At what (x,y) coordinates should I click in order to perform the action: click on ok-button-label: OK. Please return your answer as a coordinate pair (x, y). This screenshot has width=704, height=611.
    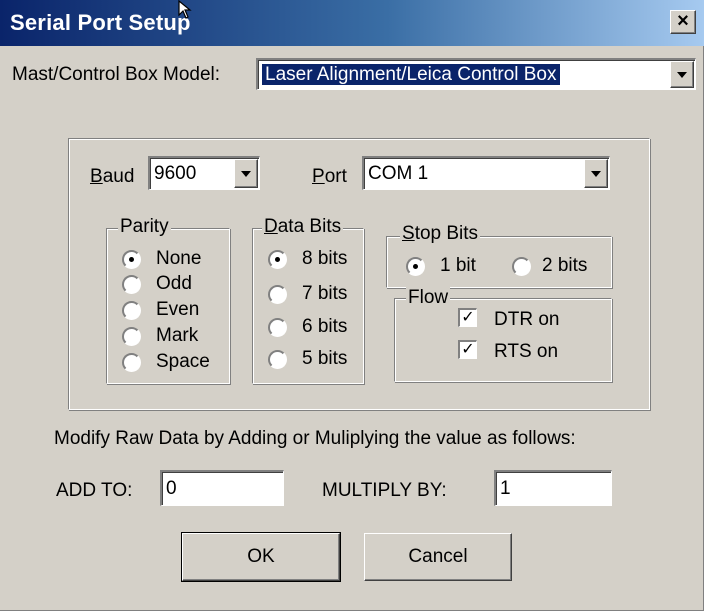
    Looking at the image, I should click on (261, 556).